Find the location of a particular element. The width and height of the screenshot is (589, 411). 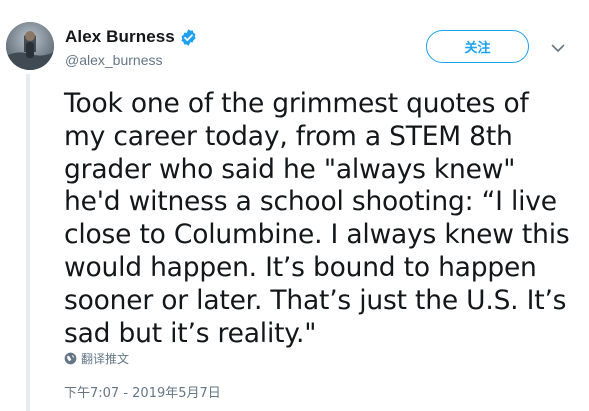

author-info: Alex Burness @alex_burness is located at coordinates (131, 47).